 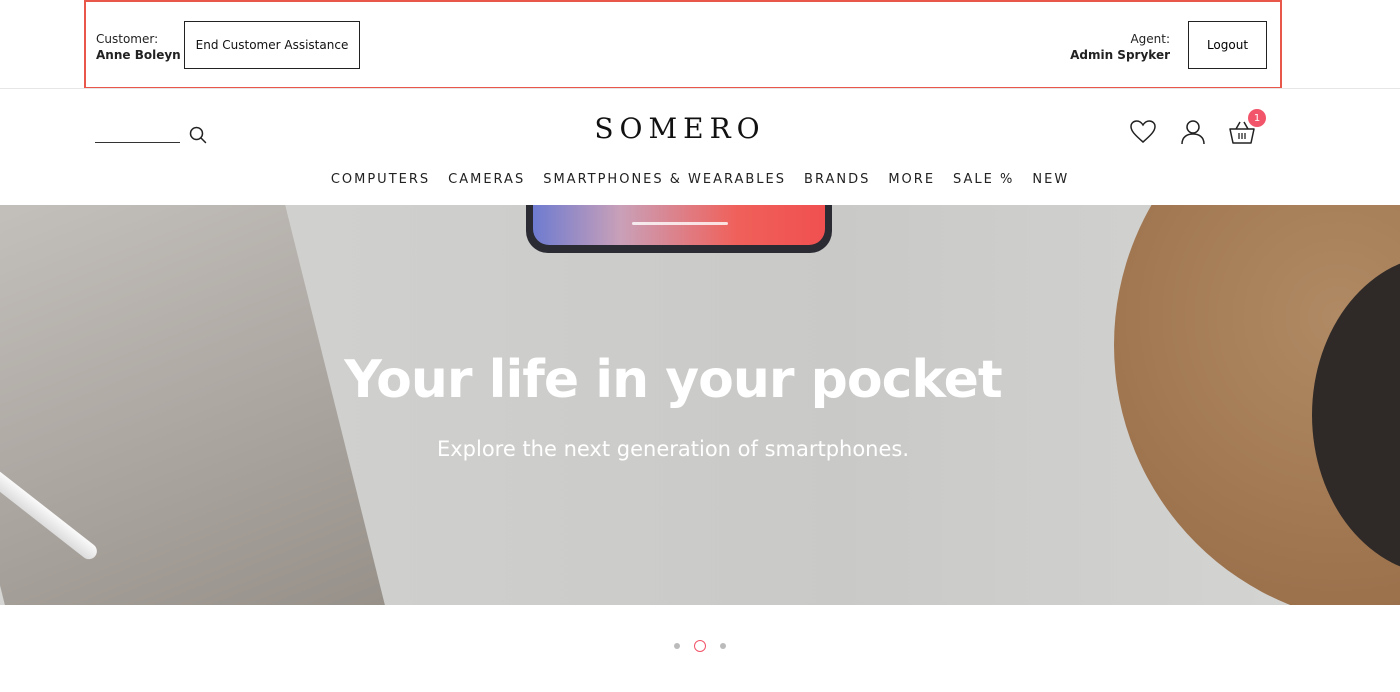 What do you see at coordinates (983, 179) in the screenshot?
I see `nav-item-sale: SALE %` at bounding box center [983, 179].